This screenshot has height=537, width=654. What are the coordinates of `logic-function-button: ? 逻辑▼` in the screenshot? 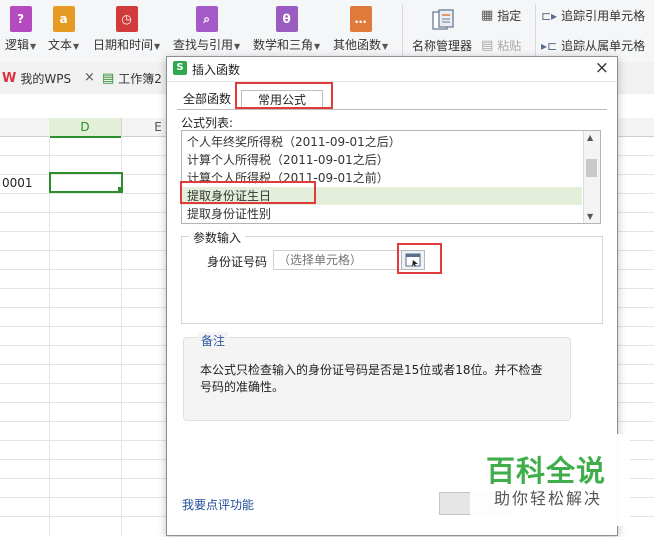 It's located at (20, 29).